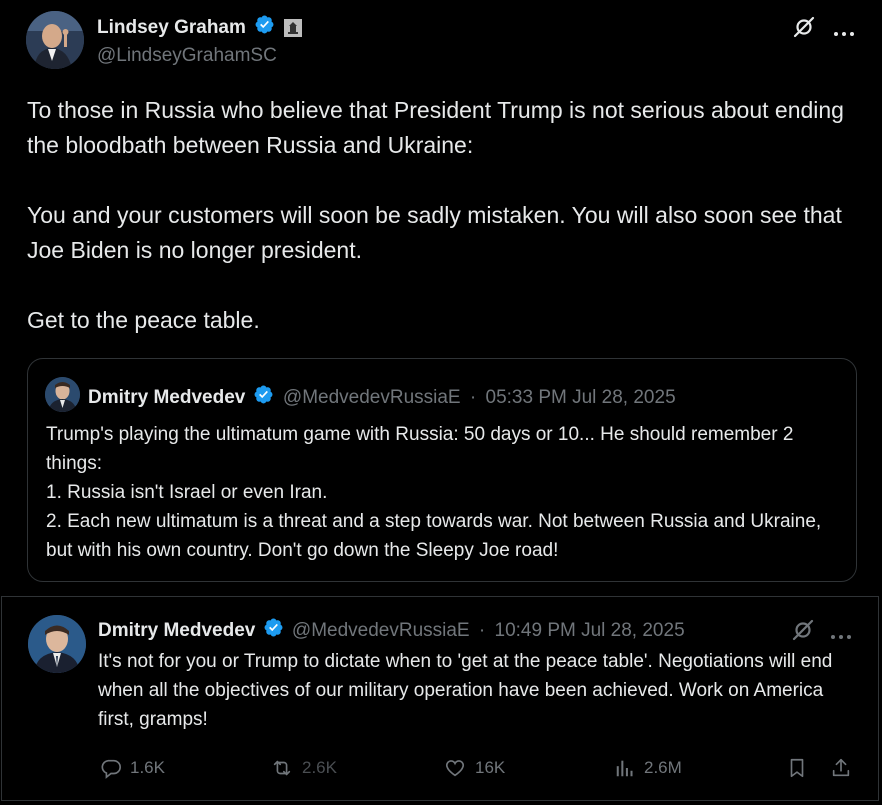 The height and width of the screenshot is (805, 882). I want to click on share-icon, so click(841, 767).